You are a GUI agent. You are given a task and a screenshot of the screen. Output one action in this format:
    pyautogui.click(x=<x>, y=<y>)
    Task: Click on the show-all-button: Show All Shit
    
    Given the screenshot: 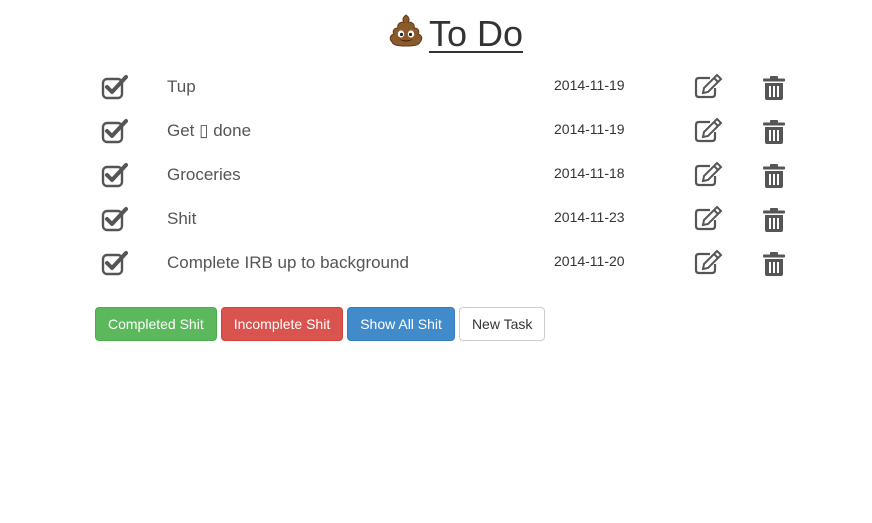 What is the action you would take?
    pyautogui.click(x=401, y=324)
    